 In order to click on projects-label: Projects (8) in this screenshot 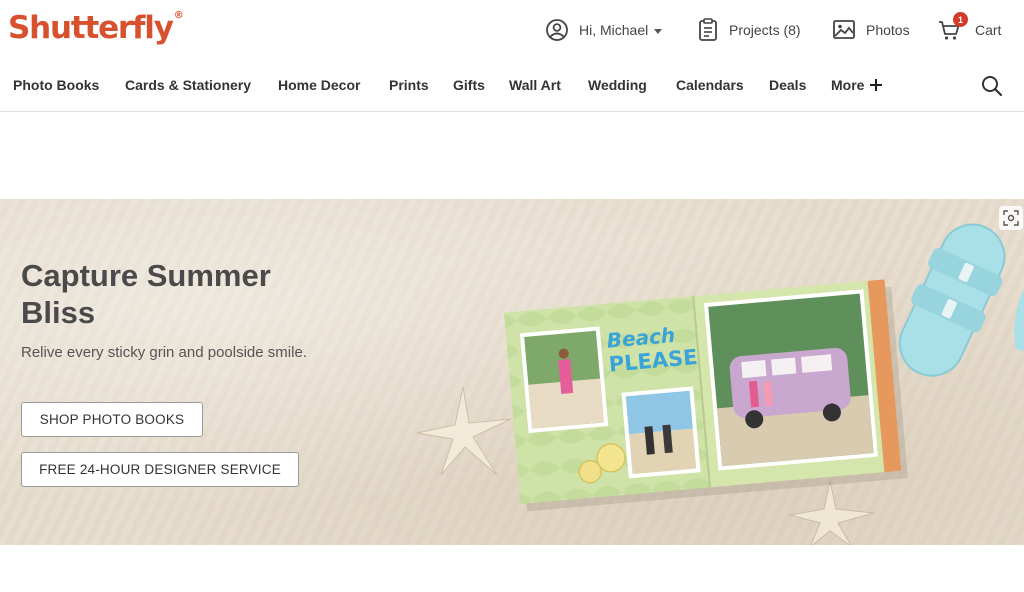, I will do `click(765, 30)`.